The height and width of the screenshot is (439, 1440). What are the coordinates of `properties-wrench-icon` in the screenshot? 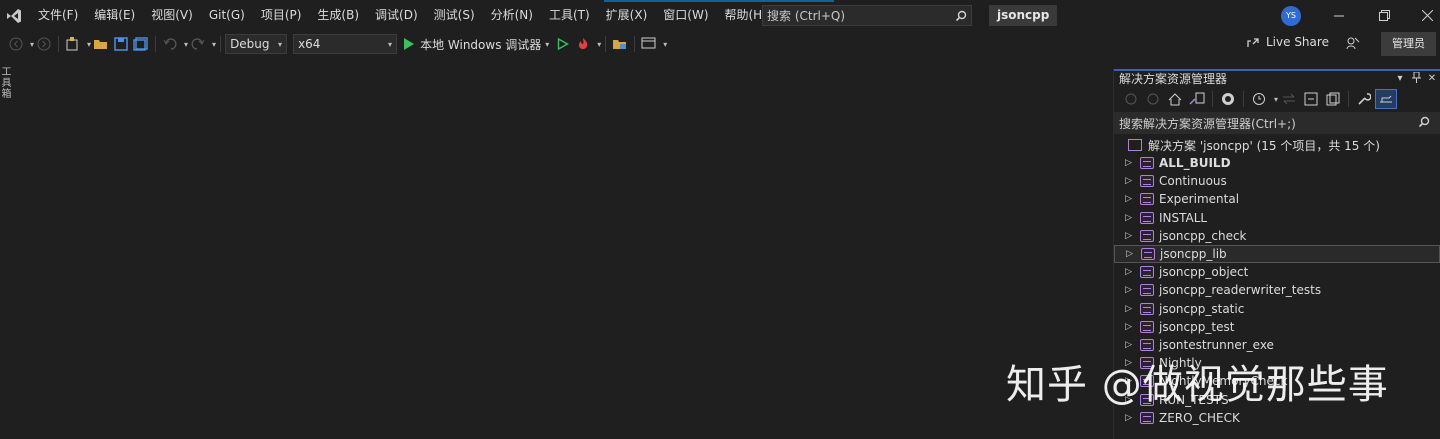 It's located at (1364, 99).